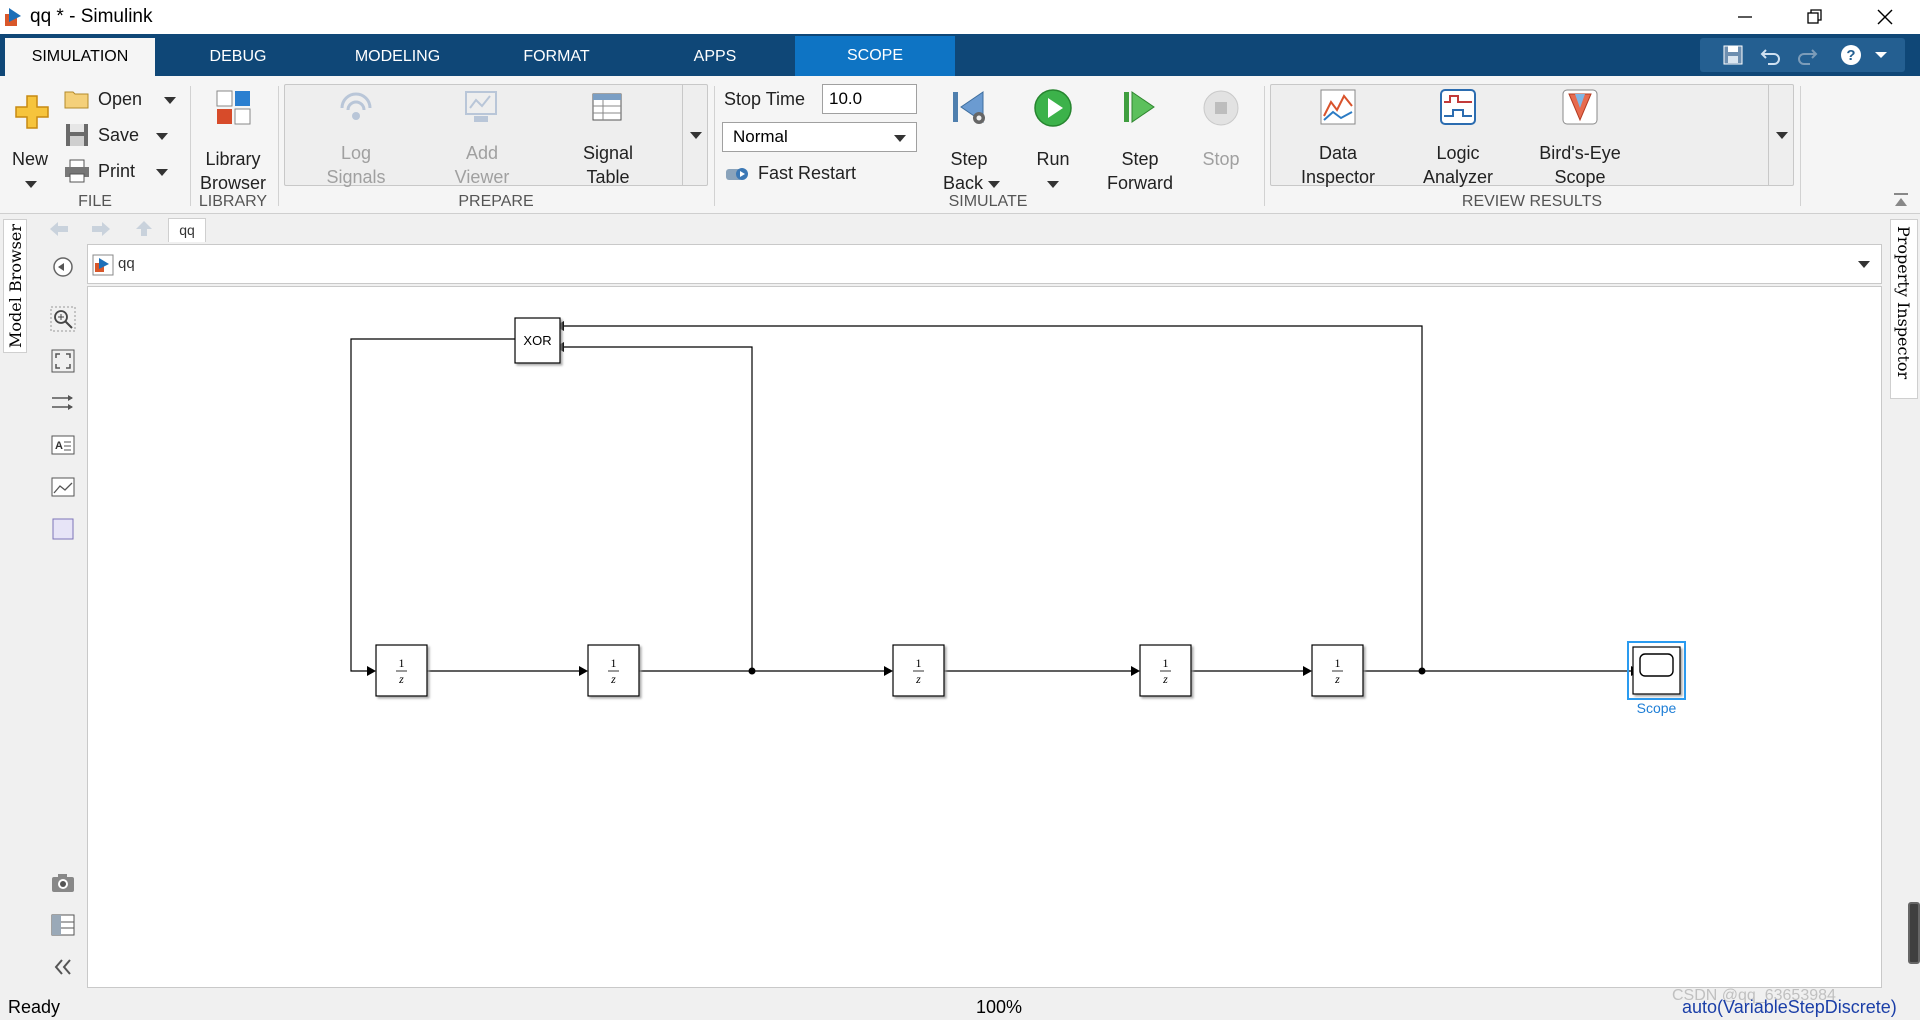  Describe the element at coordinates (1771, 55) in the screenshot. I see `undo-icon` at that location.